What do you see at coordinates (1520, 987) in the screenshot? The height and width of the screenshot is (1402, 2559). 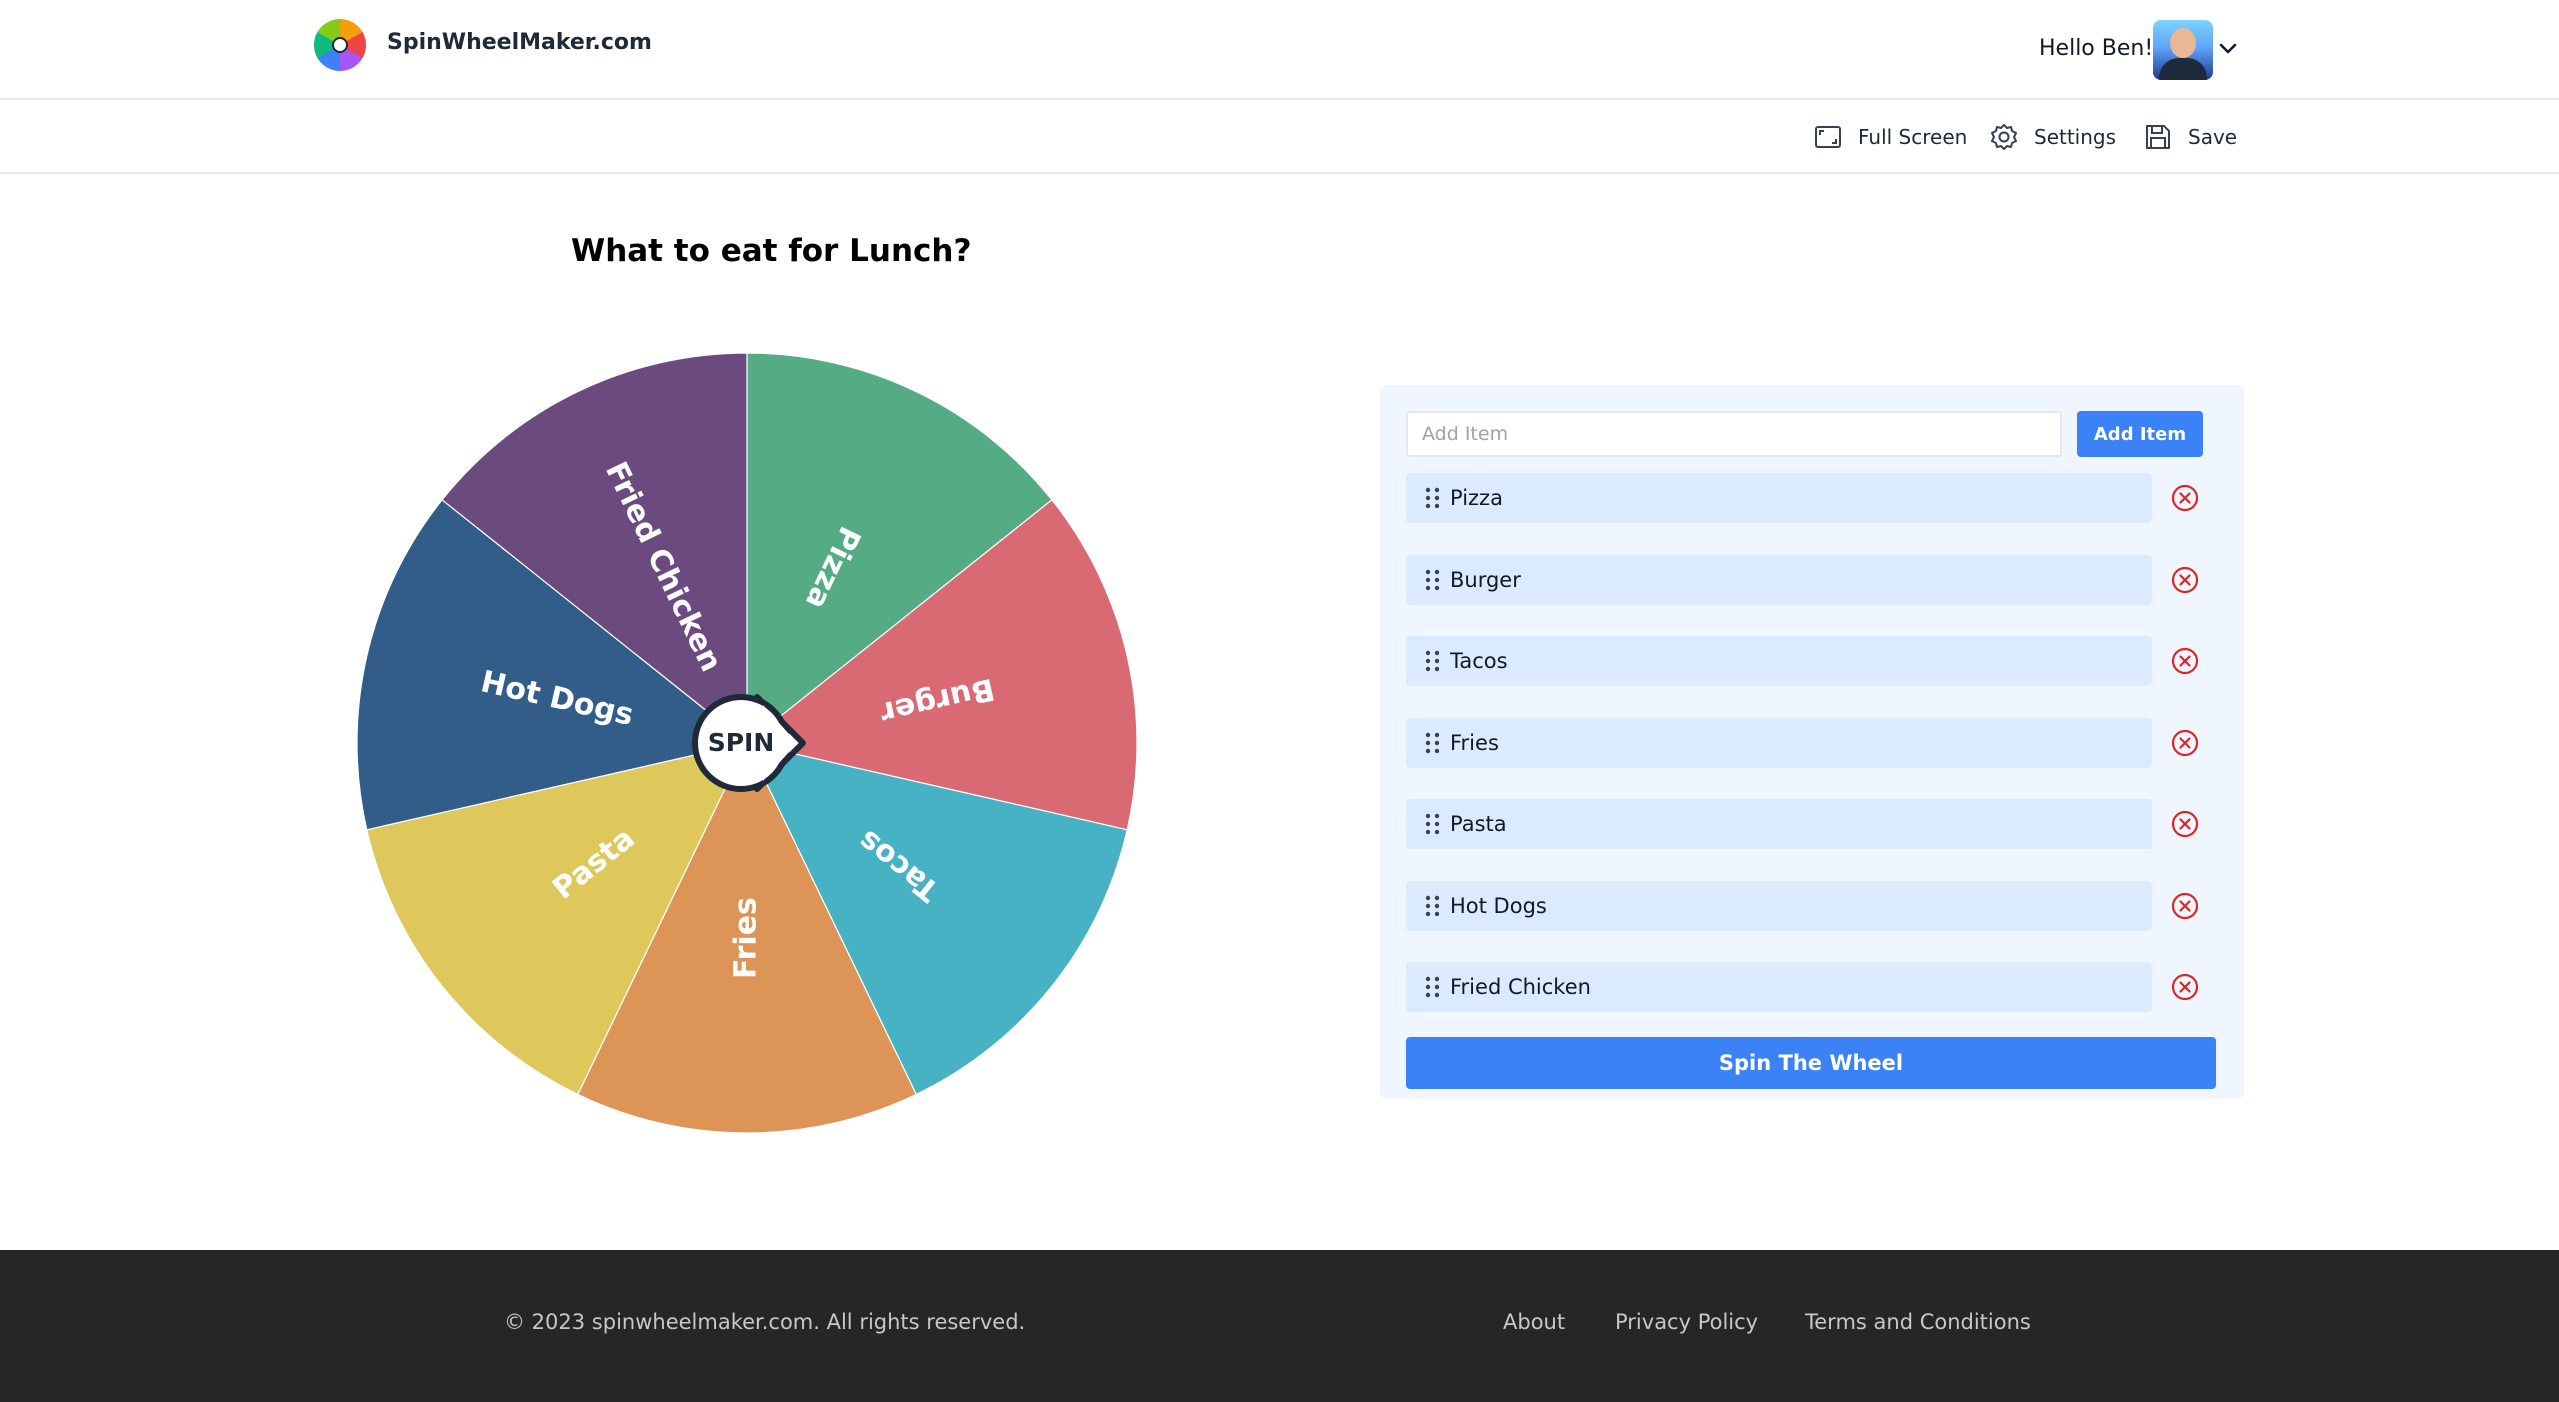 I see `list-item-label: Fried Chicken` at bounding box center [1520, 987].